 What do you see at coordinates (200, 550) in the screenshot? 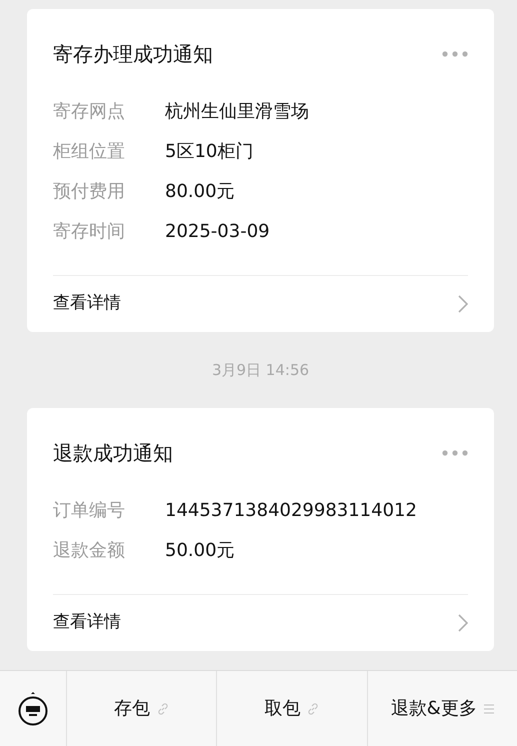
I see `field-value: 50.00元` at bounding box center [200, 550].